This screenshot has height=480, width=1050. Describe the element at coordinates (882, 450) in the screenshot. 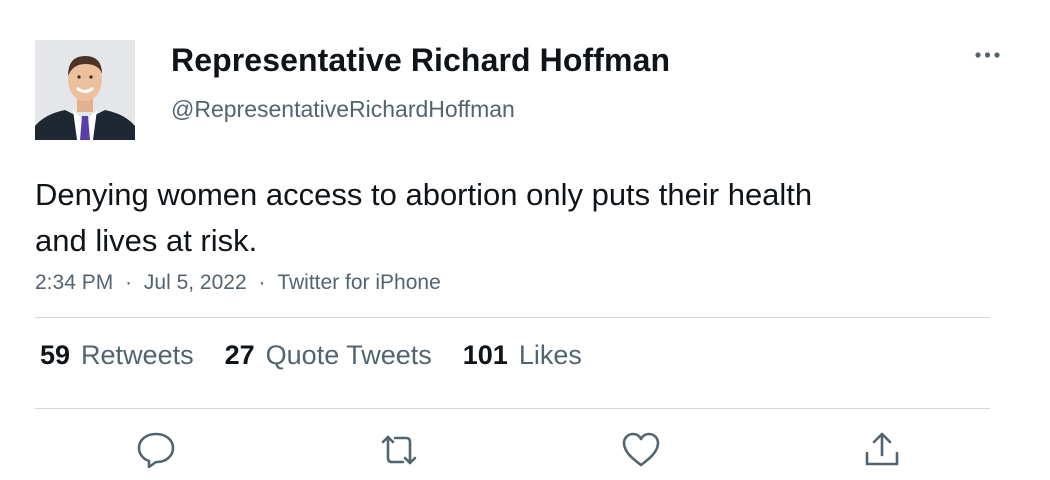

I see `share-icon` at that location.